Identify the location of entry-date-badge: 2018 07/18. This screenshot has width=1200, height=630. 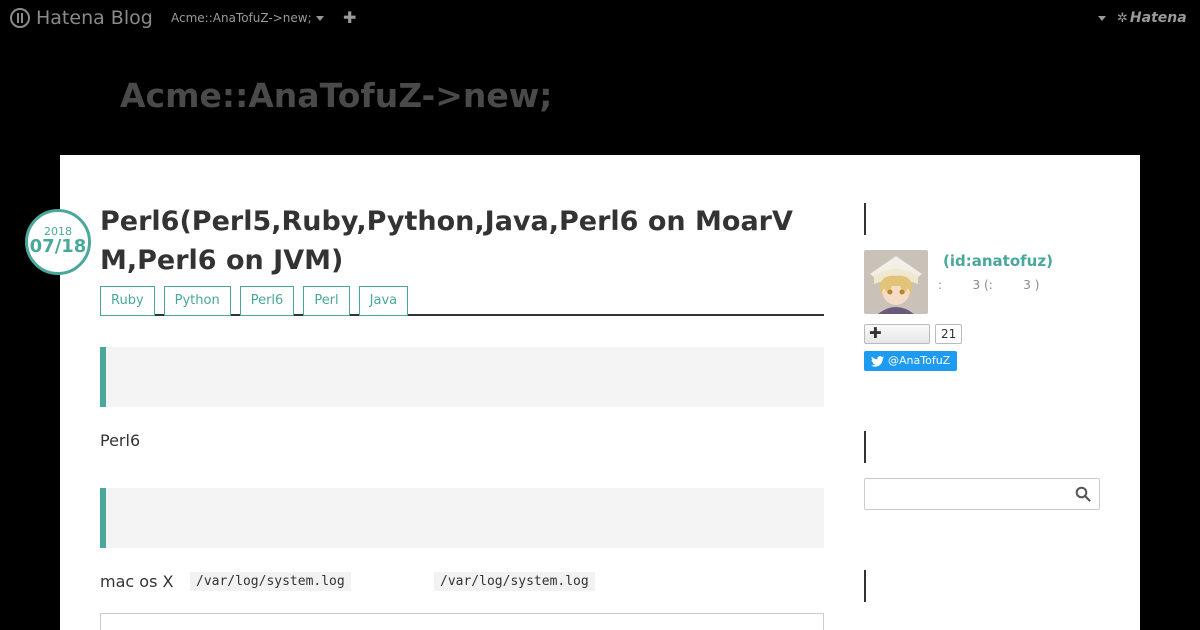
(58, 242).